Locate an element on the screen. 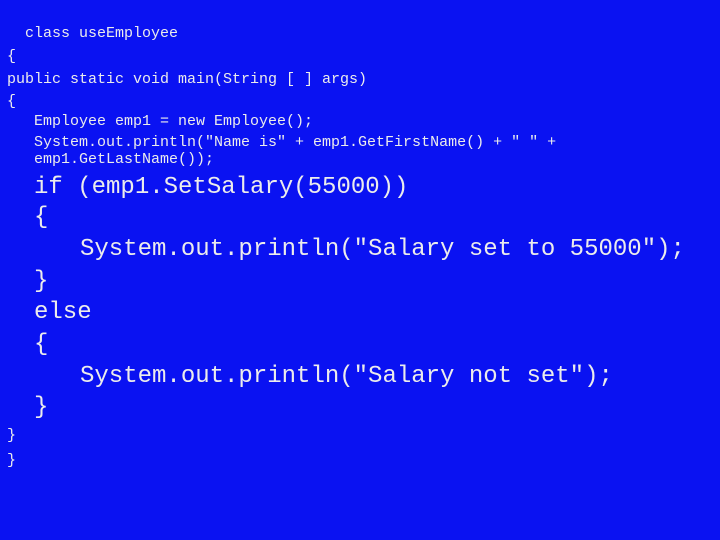 The width and height of the screenshot is (720, 540). code-line: else is located at coordinates (63, 312).